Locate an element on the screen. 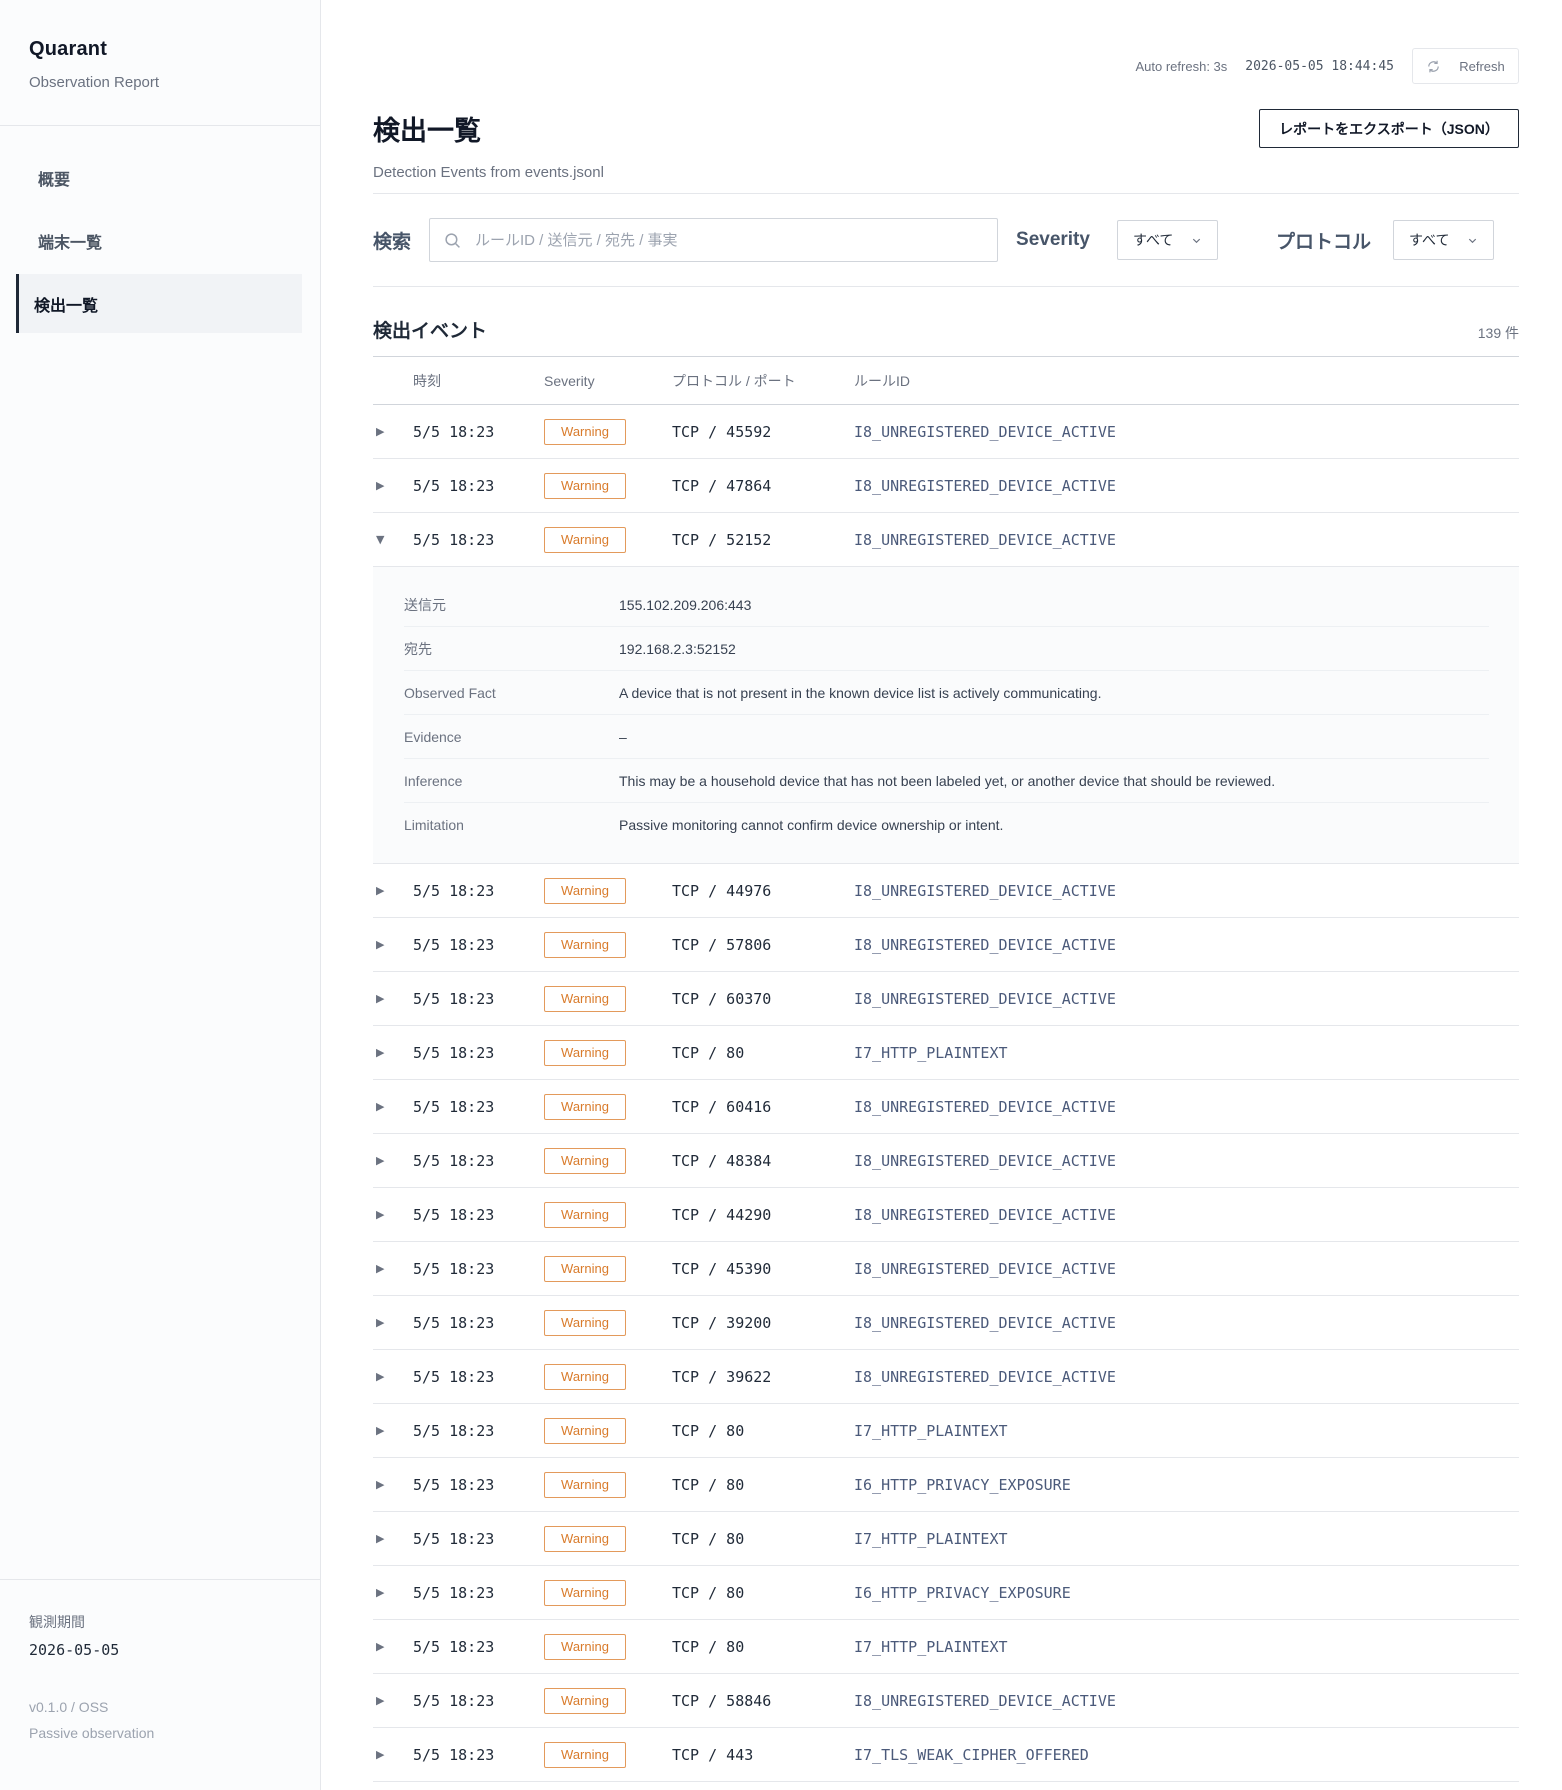  detail-value: – is located at coordinates (623, 736).